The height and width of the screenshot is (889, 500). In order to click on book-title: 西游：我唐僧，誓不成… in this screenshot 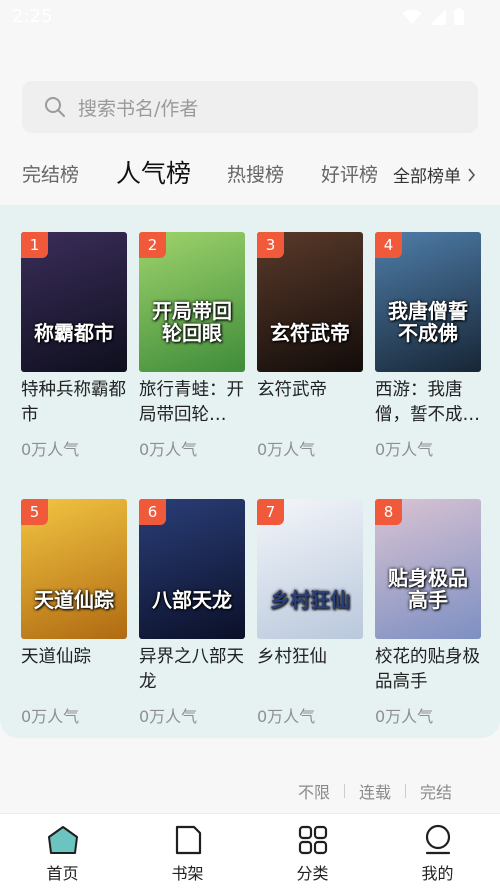, I will do `click(427, 402)`.